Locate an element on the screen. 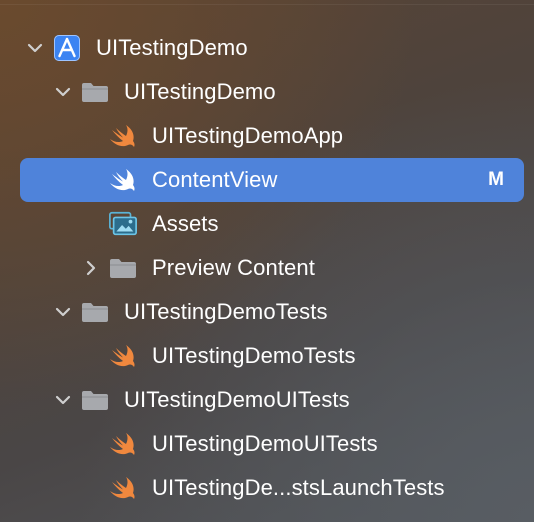 This screenshot has width=534, height=522. navigator-item-label: UITestingDe...stsLaunchTests is located at coordinates (298, 487).